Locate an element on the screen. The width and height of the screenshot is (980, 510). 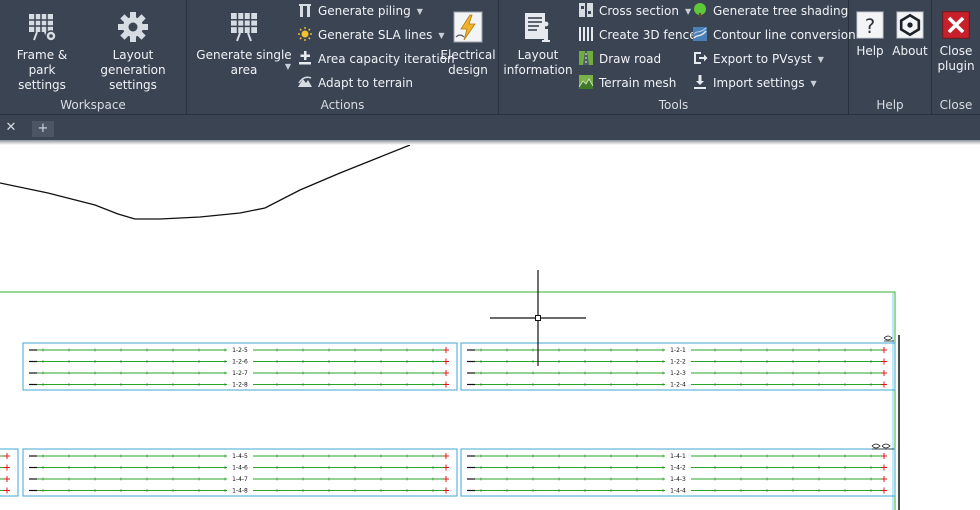
pv-row: 1-2-1 is located at coordinates (677, 350).